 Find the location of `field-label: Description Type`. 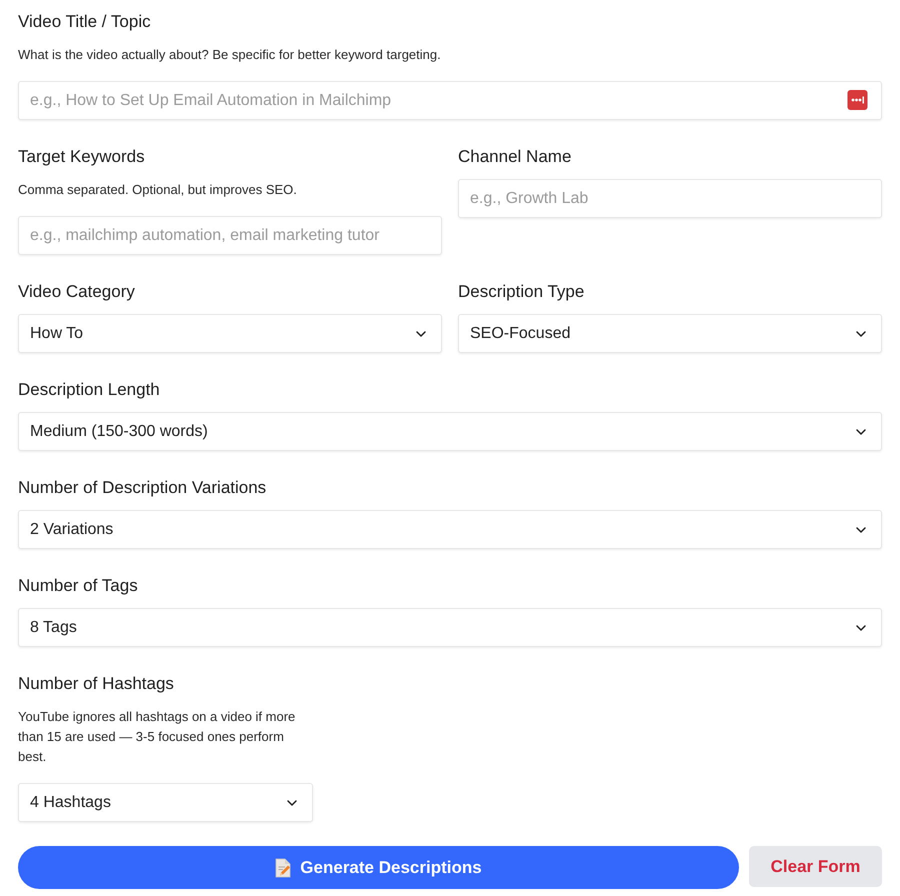

field-label: Description Type is located at coordinates (522, 292).